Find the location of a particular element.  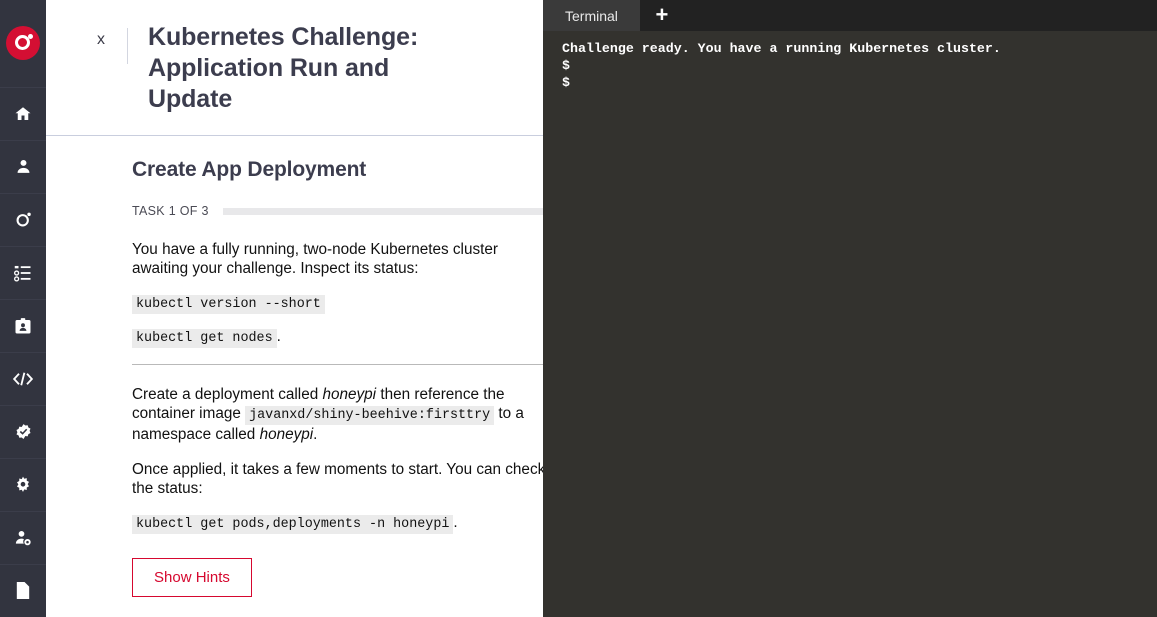

code-block-get-pods: kubectl get pods,deployments -n honeypi. is located at coordinates (337, 524).